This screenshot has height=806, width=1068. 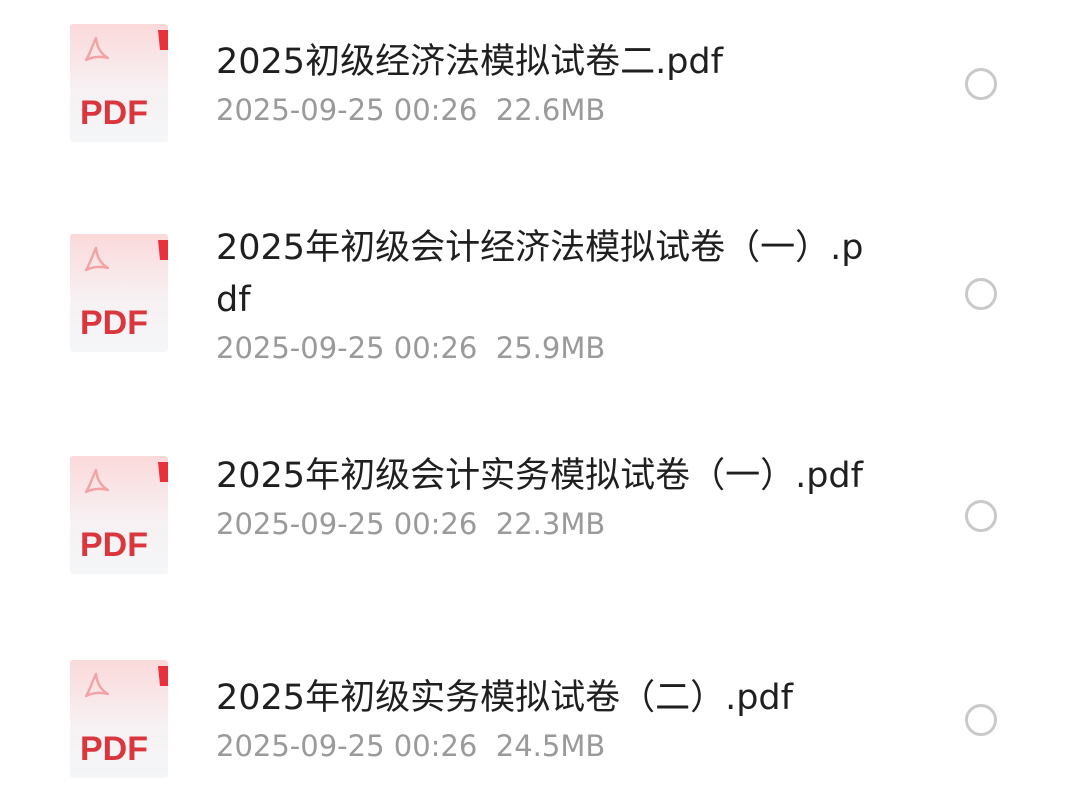 I want to click on file-size: 22.6MB, so click(x=550, y=110).